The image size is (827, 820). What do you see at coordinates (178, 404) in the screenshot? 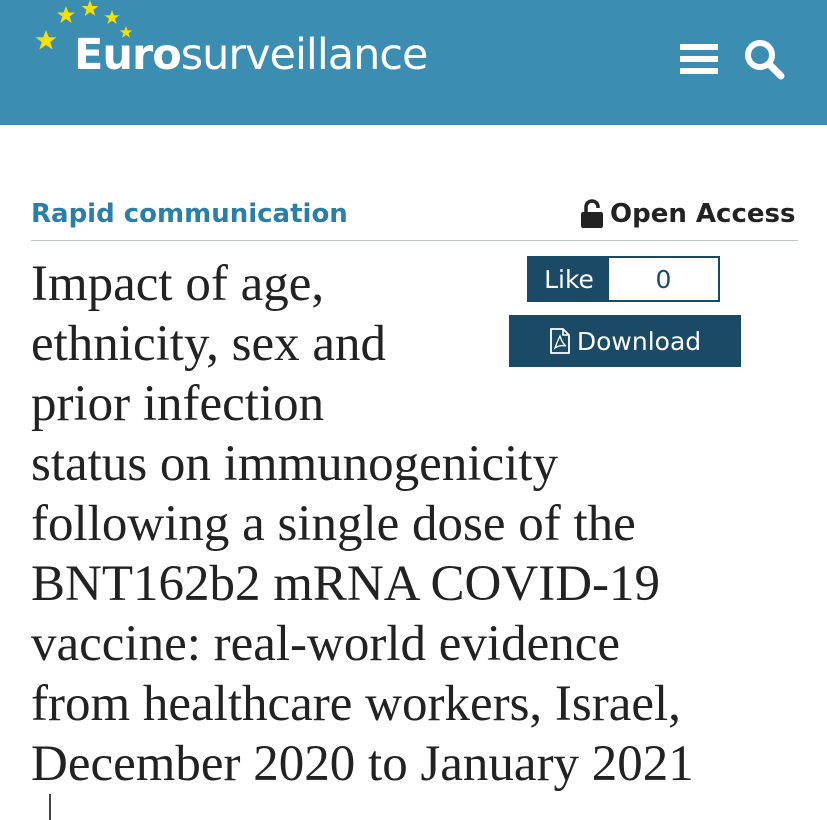
I see `title-line: prior infection` at bounding box center [178, 404].